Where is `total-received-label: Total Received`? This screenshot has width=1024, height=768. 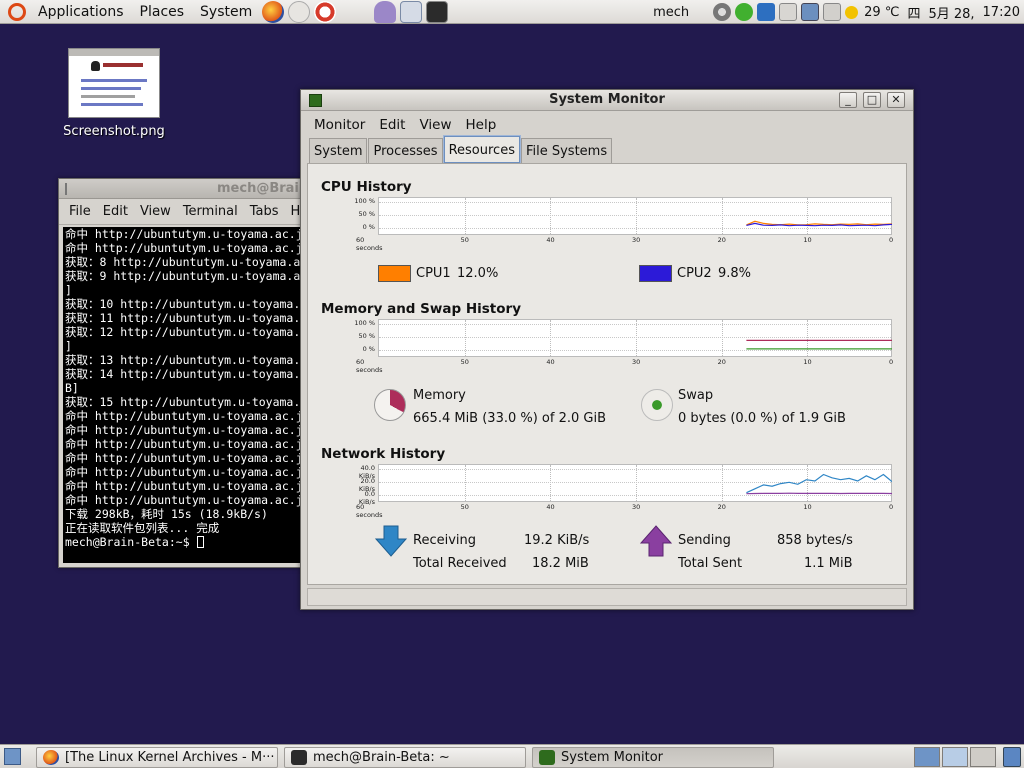
total-received-label: Total Received is located at coordinates (460, 563).